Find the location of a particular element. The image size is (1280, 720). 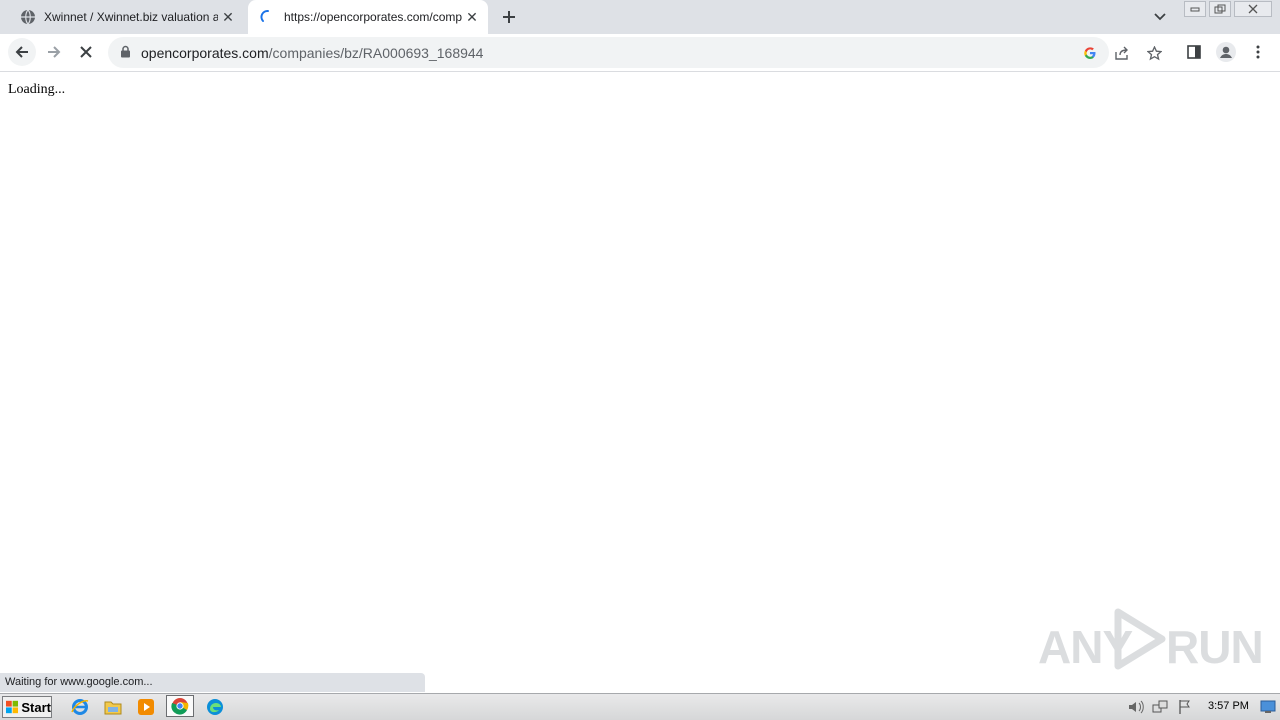

google-g-icon is located at coordinates (1090, 53).